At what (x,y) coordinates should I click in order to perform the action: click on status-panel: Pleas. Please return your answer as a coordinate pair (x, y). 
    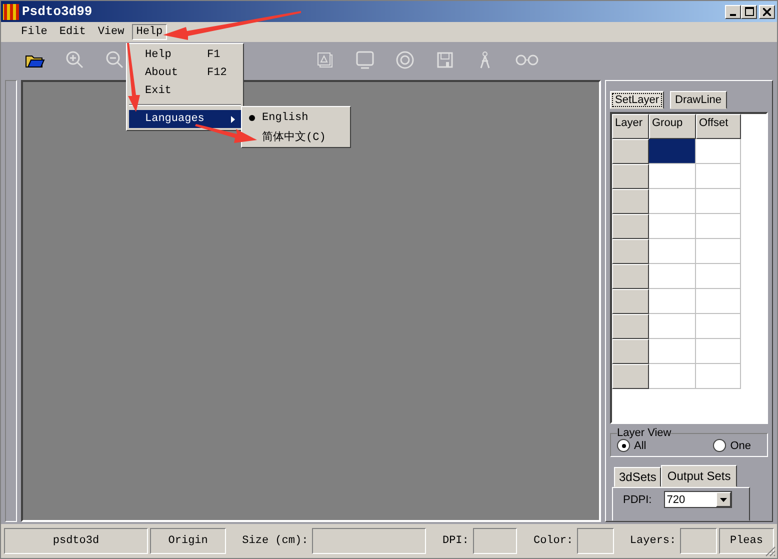
    Looking at the image, I should click on (746, 541).